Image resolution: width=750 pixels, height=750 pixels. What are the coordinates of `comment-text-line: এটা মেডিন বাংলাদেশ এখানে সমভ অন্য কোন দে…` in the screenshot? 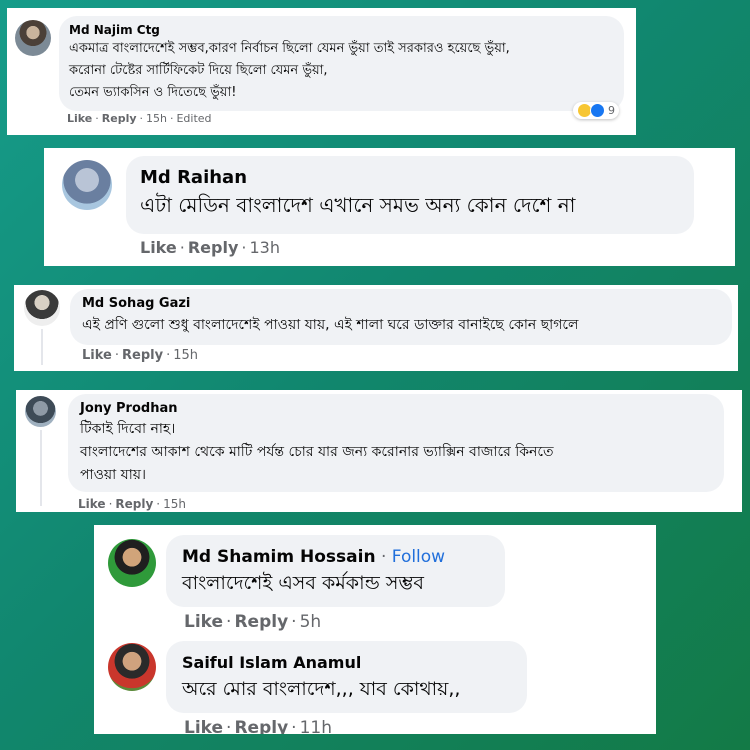 It's located at (358, 205).